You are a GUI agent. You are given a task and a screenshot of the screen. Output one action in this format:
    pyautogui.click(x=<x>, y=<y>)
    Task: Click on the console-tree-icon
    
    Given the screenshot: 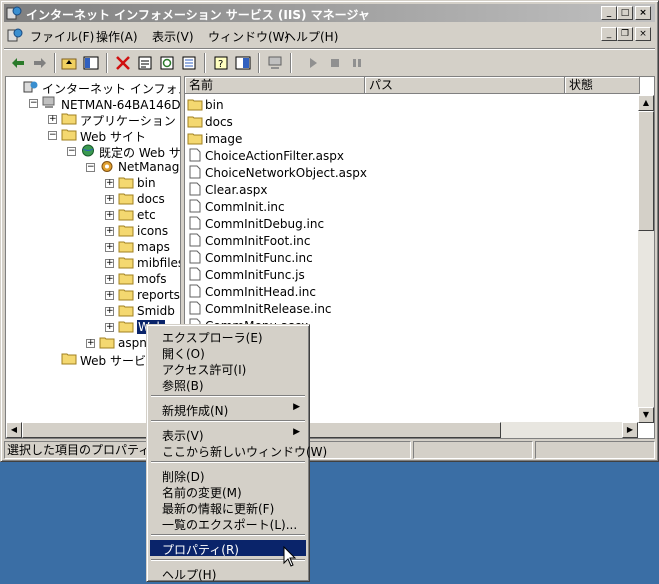 What is the action you would take?
    pyautogui.click(x=243, y=63)
    